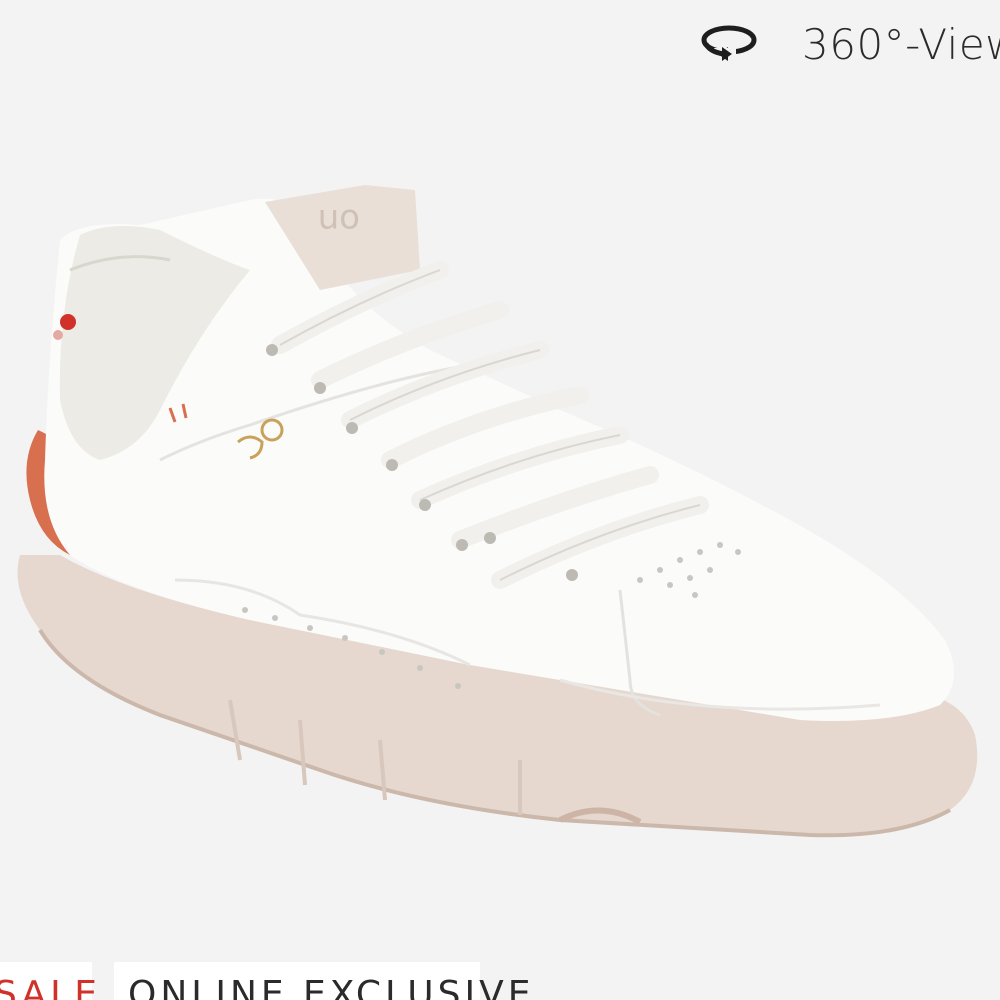 This screenshot has height=1000, width=1000. Describe the element at coordinates (322, 981) in the screenshot. I see `online-exclusive-badge: ONLINE EXCLUSIVE` at that location.